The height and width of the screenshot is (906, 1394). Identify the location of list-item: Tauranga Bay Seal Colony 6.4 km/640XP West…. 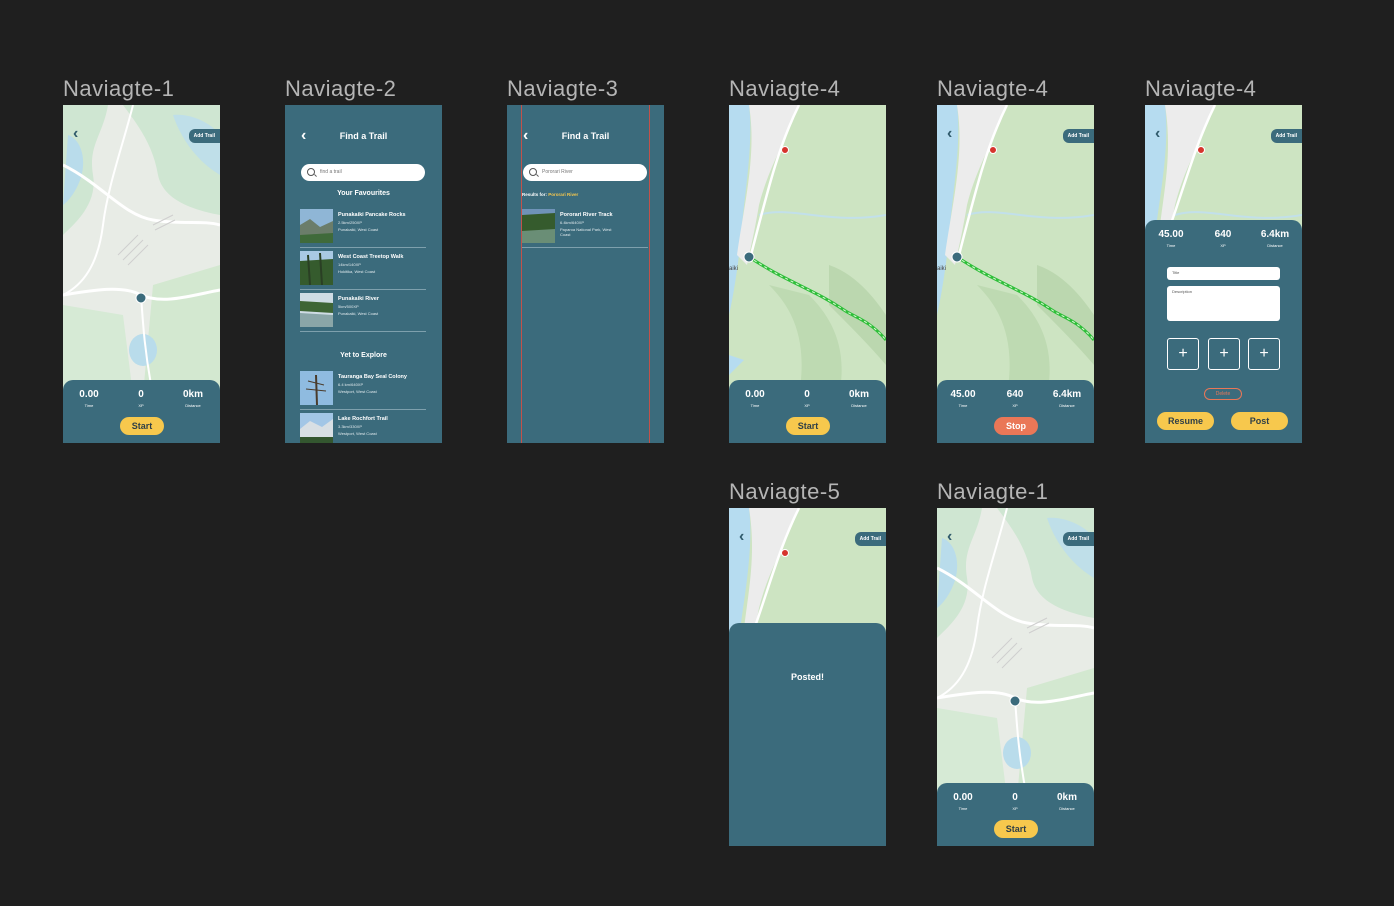
(363, 389).